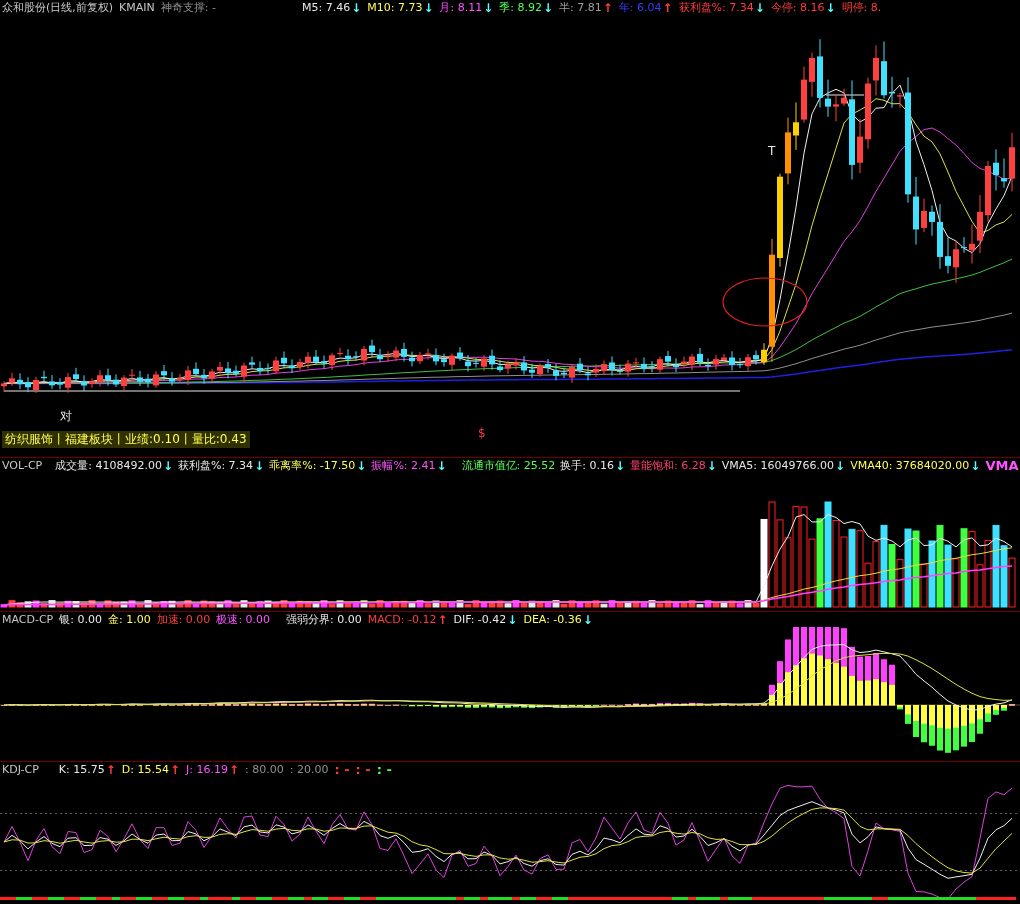 The height and width of the screenshot is (904, 1020). I want to click on indicator-reading: 银: 0.00, so click(80, 619).